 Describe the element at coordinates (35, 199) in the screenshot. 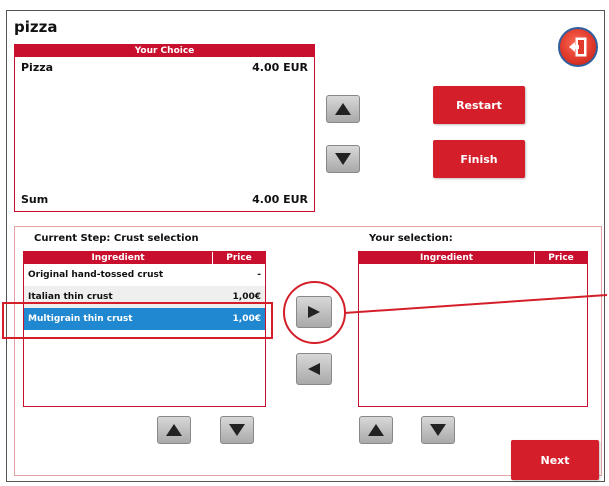

I see `sum-label: Sum` at that location.